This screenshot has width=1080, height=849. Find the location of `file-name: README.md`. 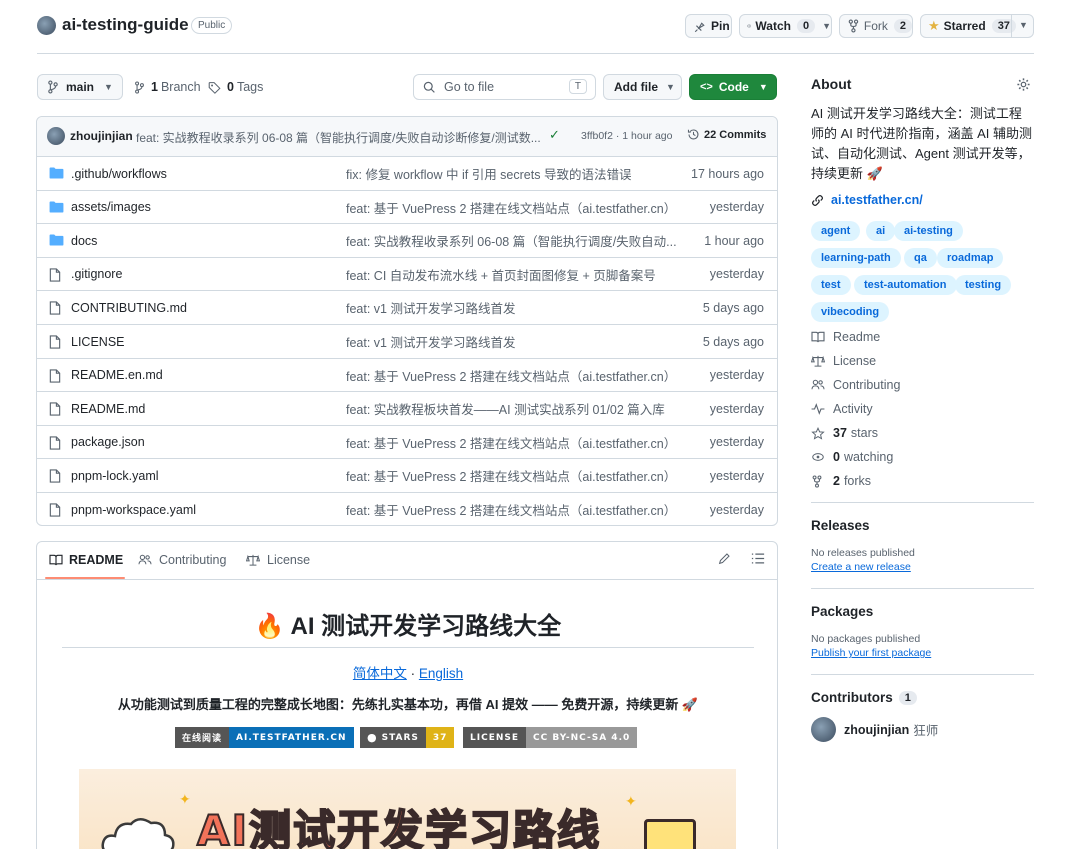

file-name: README.md is located at coordinates (108, 409).